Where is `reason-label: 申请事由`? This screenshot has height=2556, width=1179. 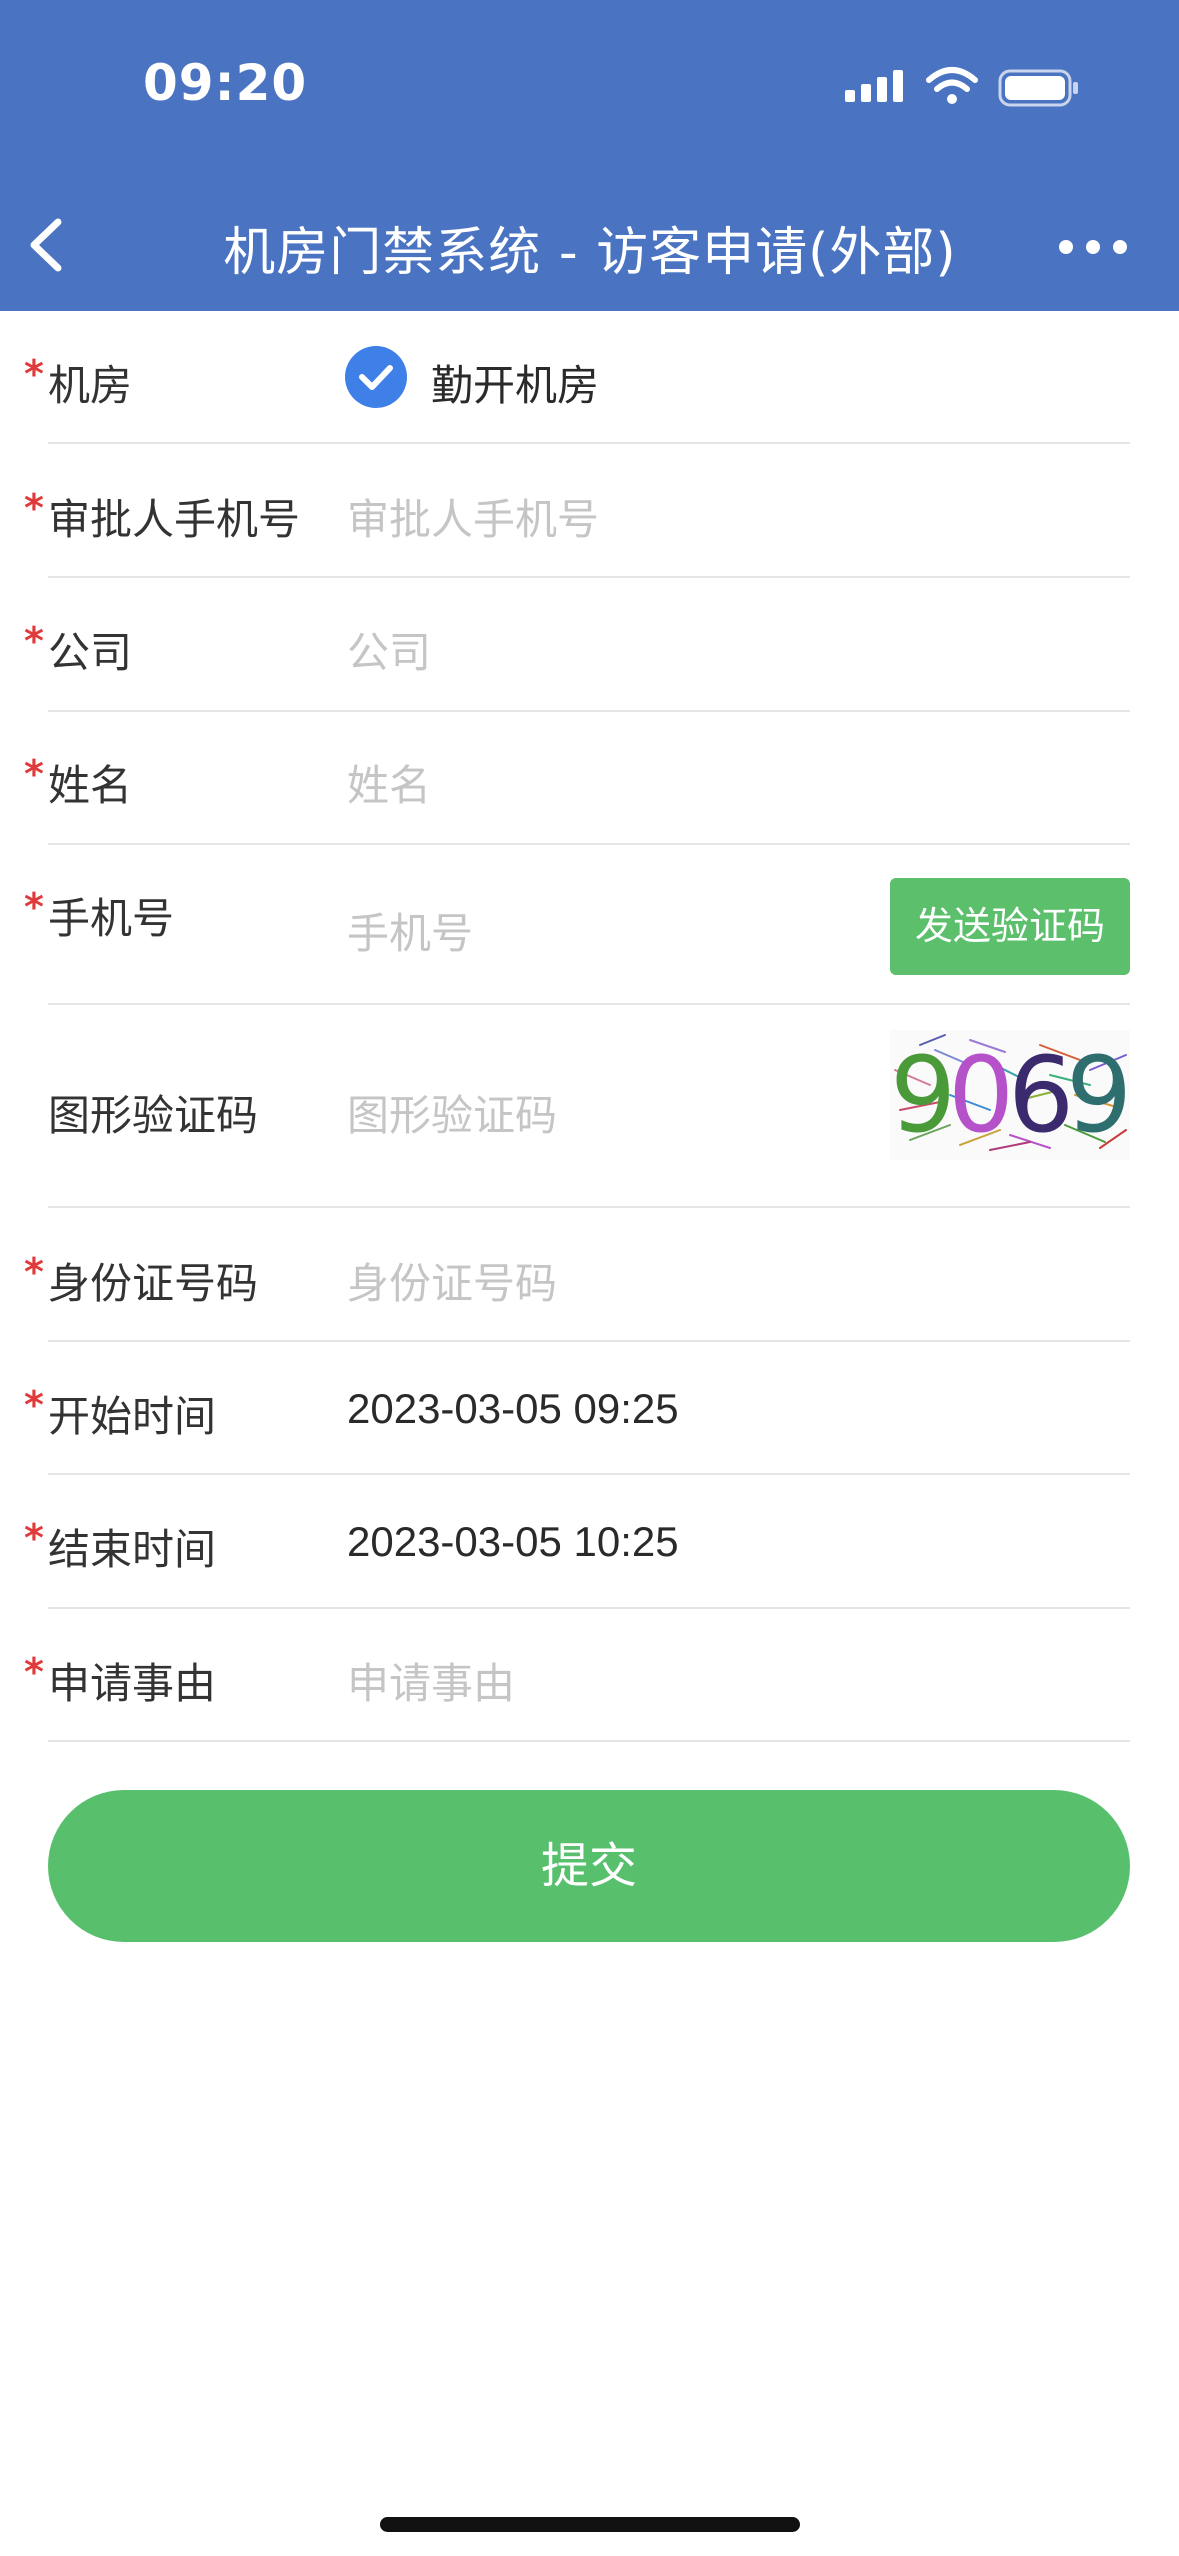
reason-label: 申请事由 is located at coordinates (132, 1683).